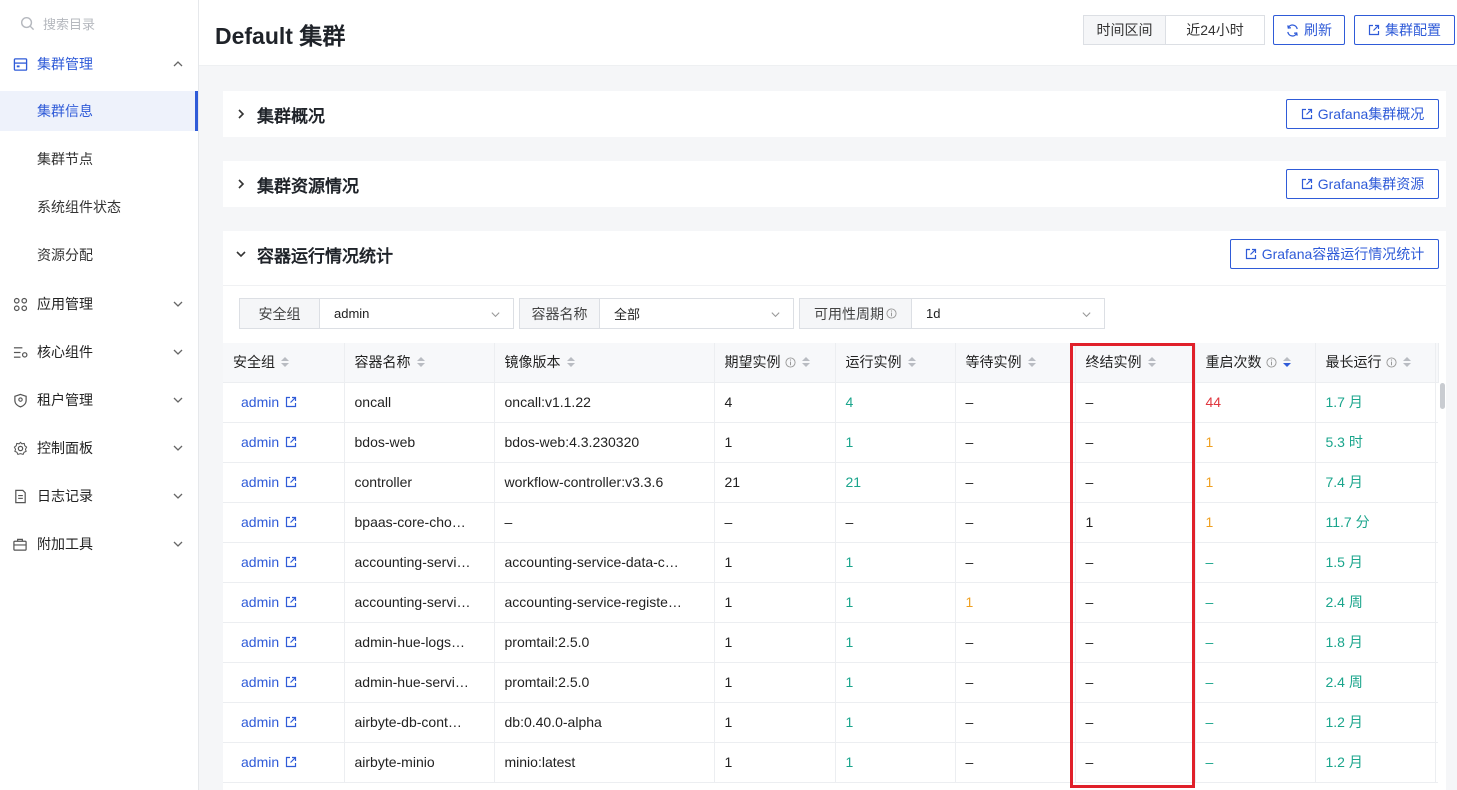 The image size is (1457, 790). What do you see at coordinates (99, 448) in the screenshot?
I see `sidebar-group-control: 控制面板` at bounding box center [99, 448].